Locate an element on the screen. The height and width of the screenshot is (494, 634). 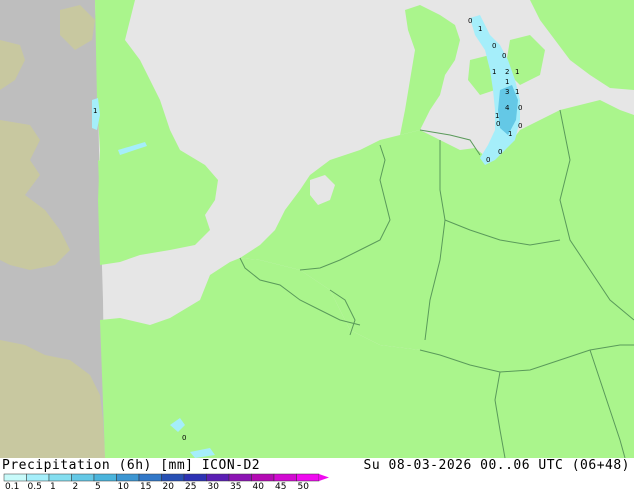
scale-arrow is located at coordinates (324, 477).